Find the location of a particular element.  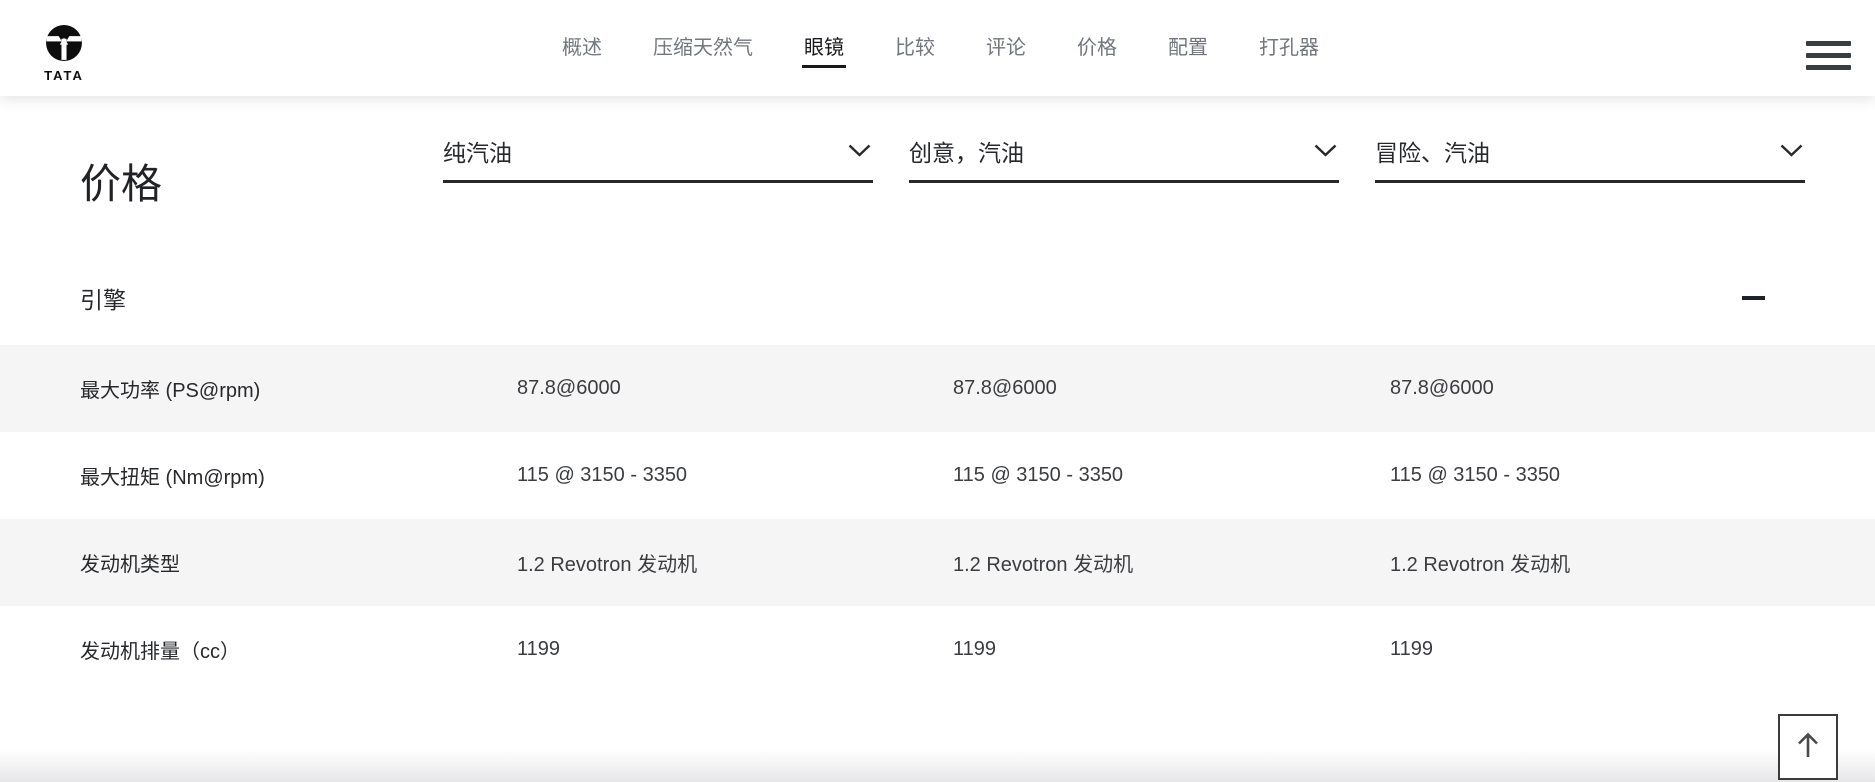

arrow-up-icon is located at coordinates (1808, 747).